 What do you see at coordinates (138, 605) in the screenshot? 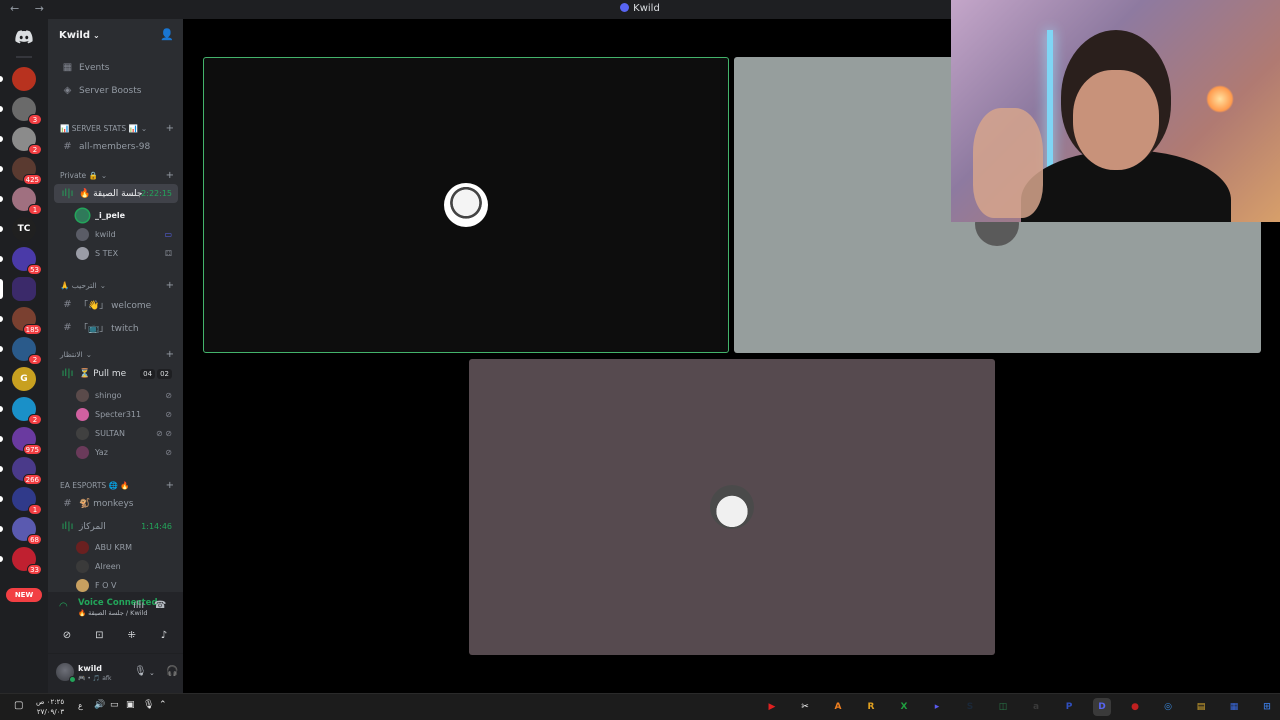
I see `noise-suppression-icon: ıllı` at bounding box center [138, 605].